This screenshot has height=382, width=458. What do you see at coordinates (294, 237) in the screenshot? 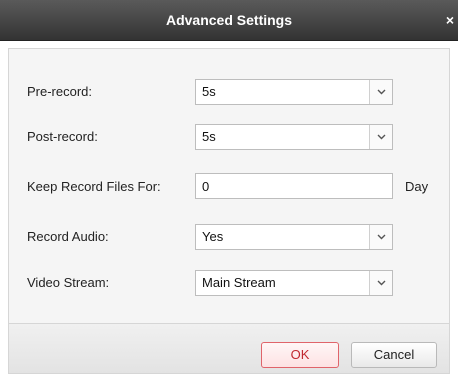
I see `record-audio-select: Yes` at bounding box center [294, 237].